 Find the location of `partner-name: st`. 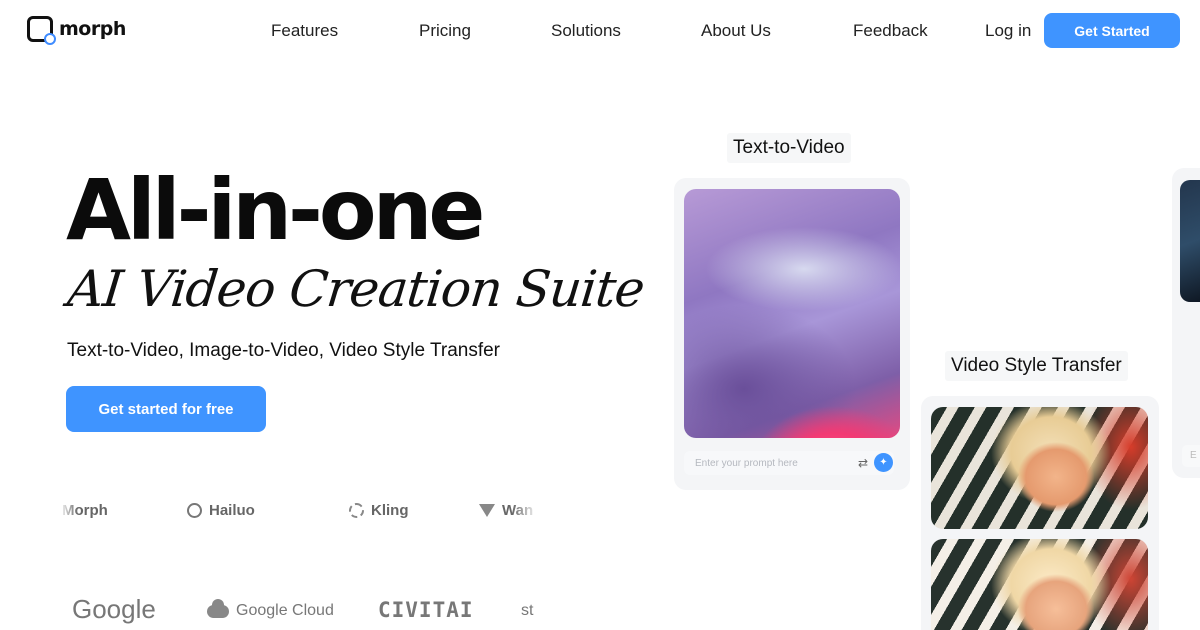

partner-name: st is located at coordinates (527, 610).